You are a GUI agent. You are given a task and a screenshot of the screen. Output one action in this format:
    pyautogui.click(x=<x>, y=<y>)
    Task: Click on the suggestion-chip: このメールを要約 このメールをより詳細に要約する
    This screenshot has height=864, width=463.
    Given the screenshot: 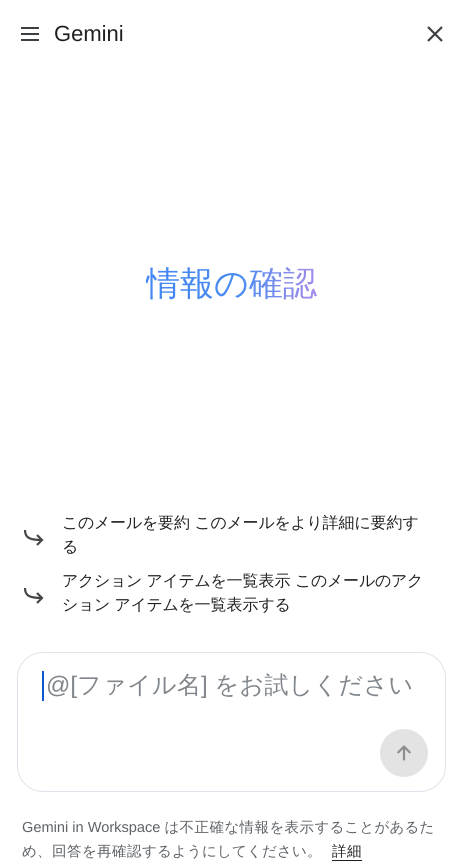 What is the action you would take?
    pyautogui.click(x=231, y=536)
    